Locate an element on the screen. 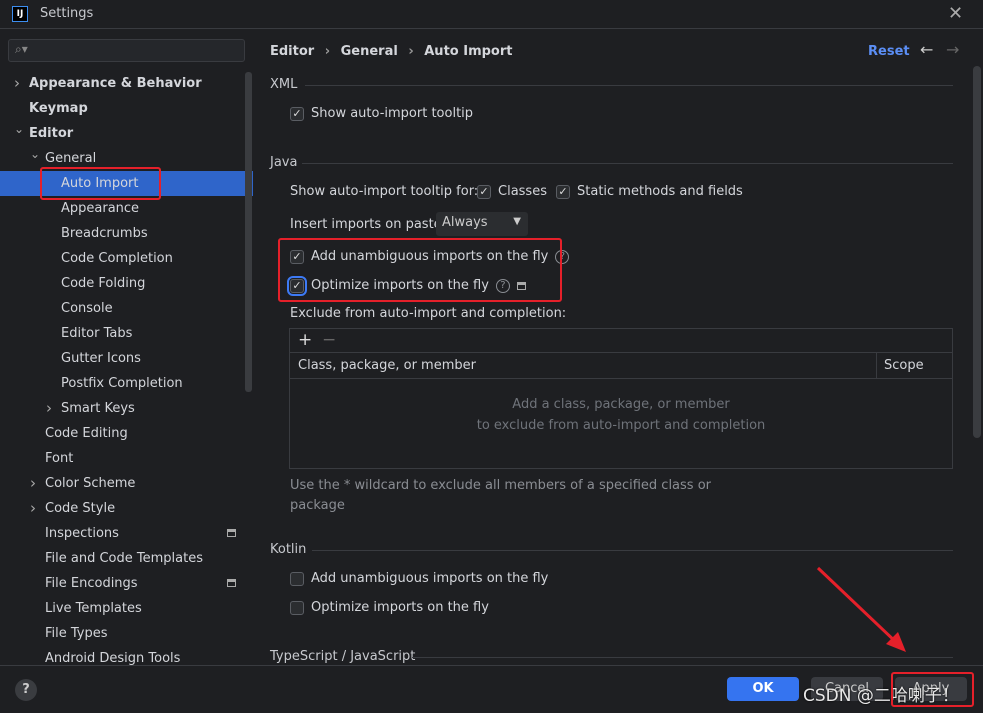 The width and height of the screenshot is (983, 713). reset-link: Reset is located at coordinates (889, 51).